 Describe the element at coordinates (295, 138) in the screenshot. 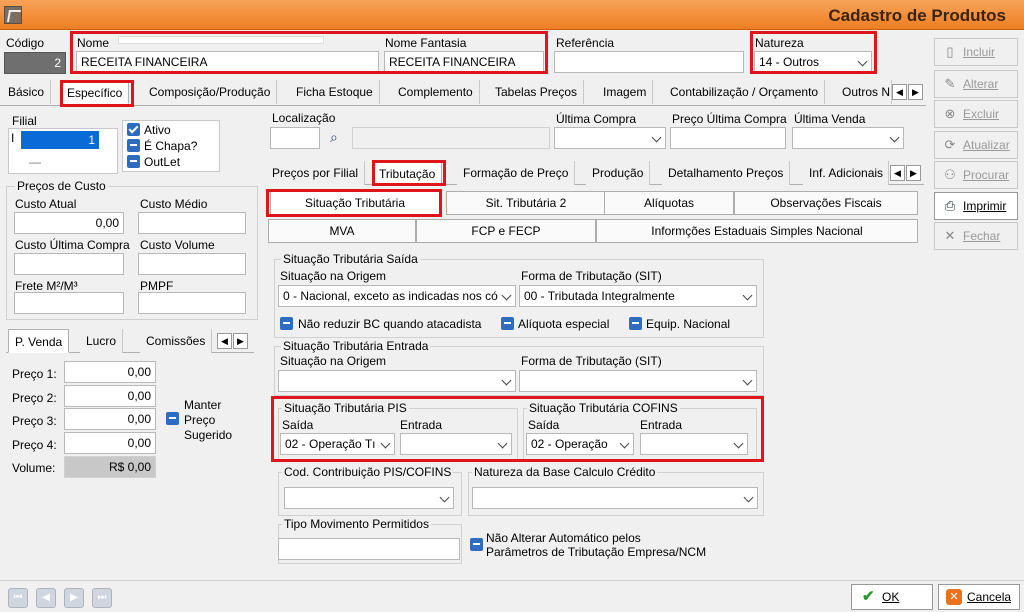

I see `localizacao-field` at that location.